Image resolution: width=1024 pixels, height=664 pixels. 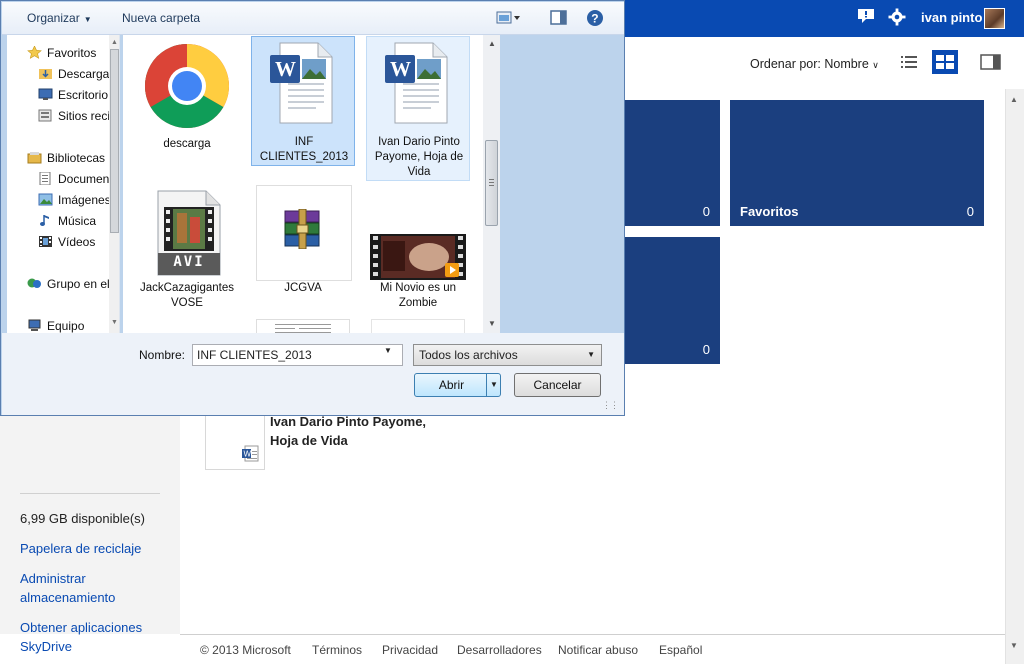 I want to click on nav-documents: Documentos, so click(x=78, y=179).